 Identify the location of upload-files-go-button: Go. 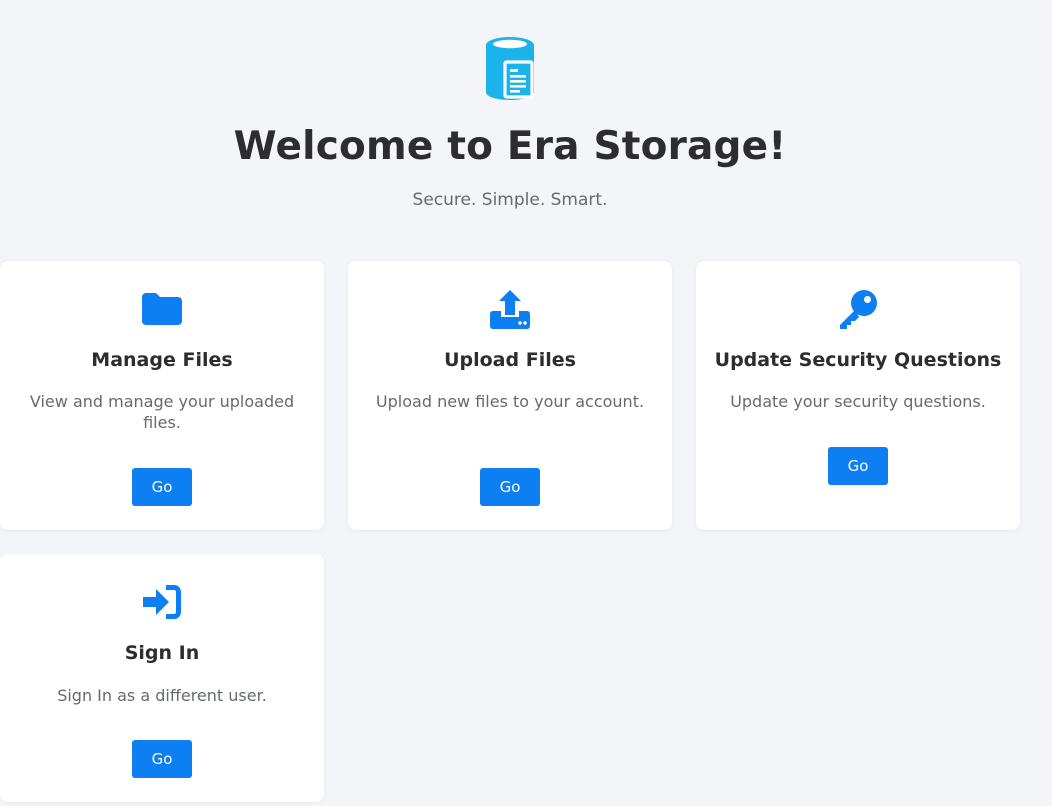
(510, 487).